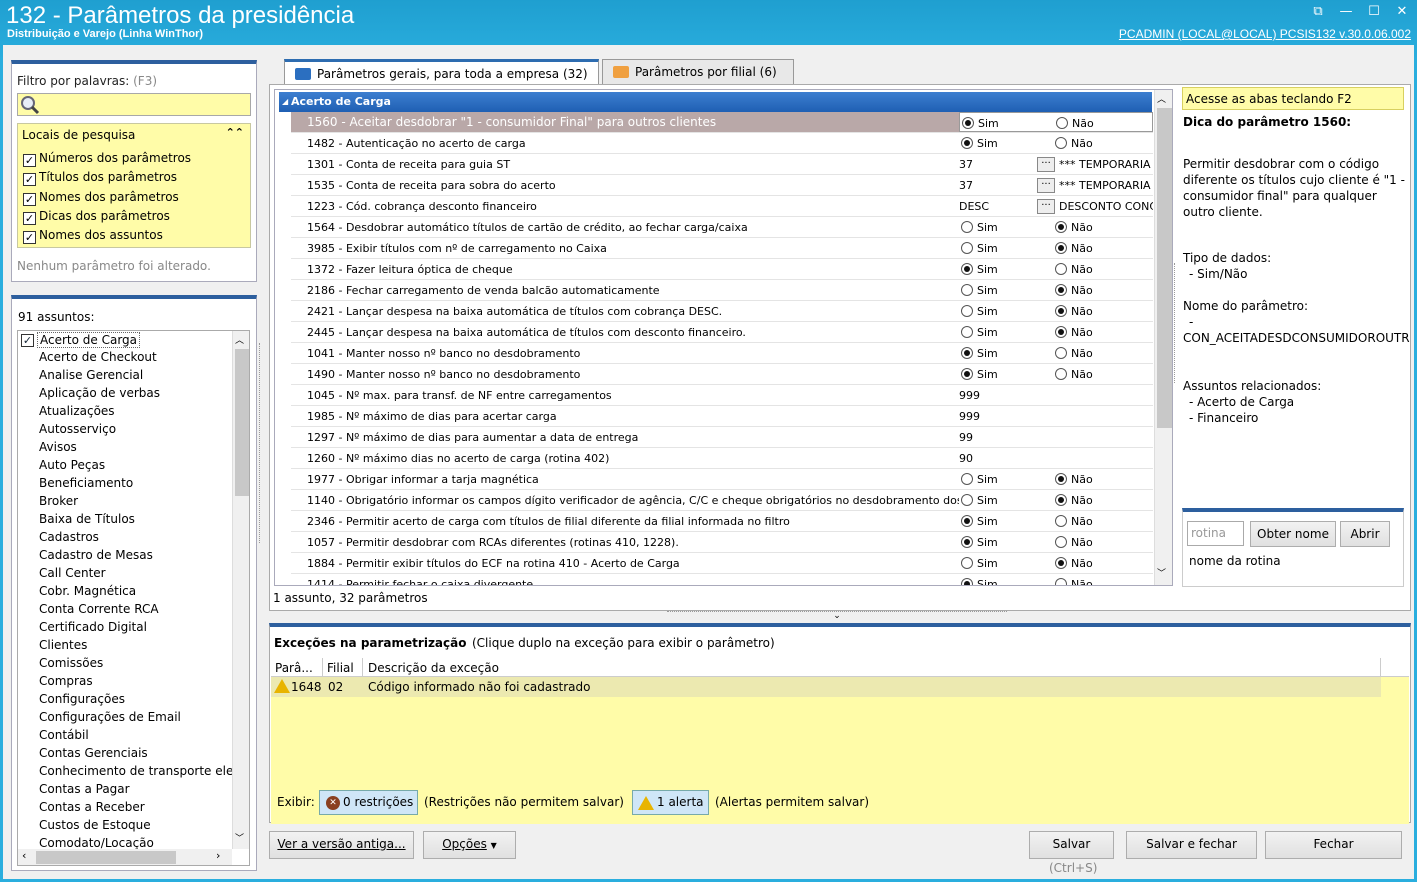  I want to click on scroll-down-icon: ﹀, so click(239, 837).